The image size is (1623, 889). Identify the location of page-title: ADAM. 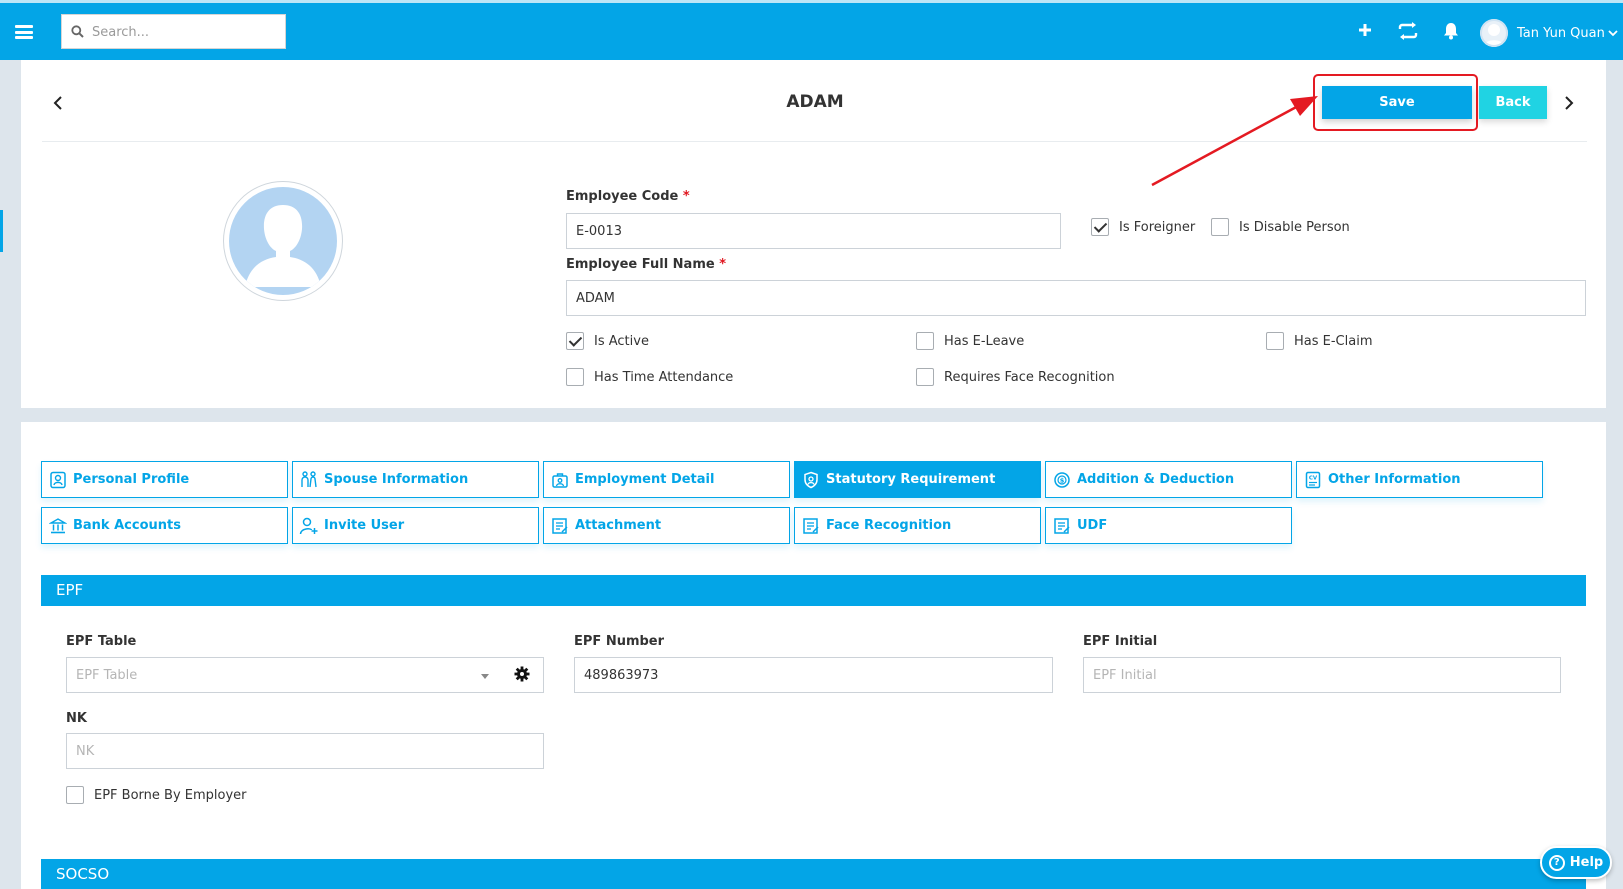
(815, 102).